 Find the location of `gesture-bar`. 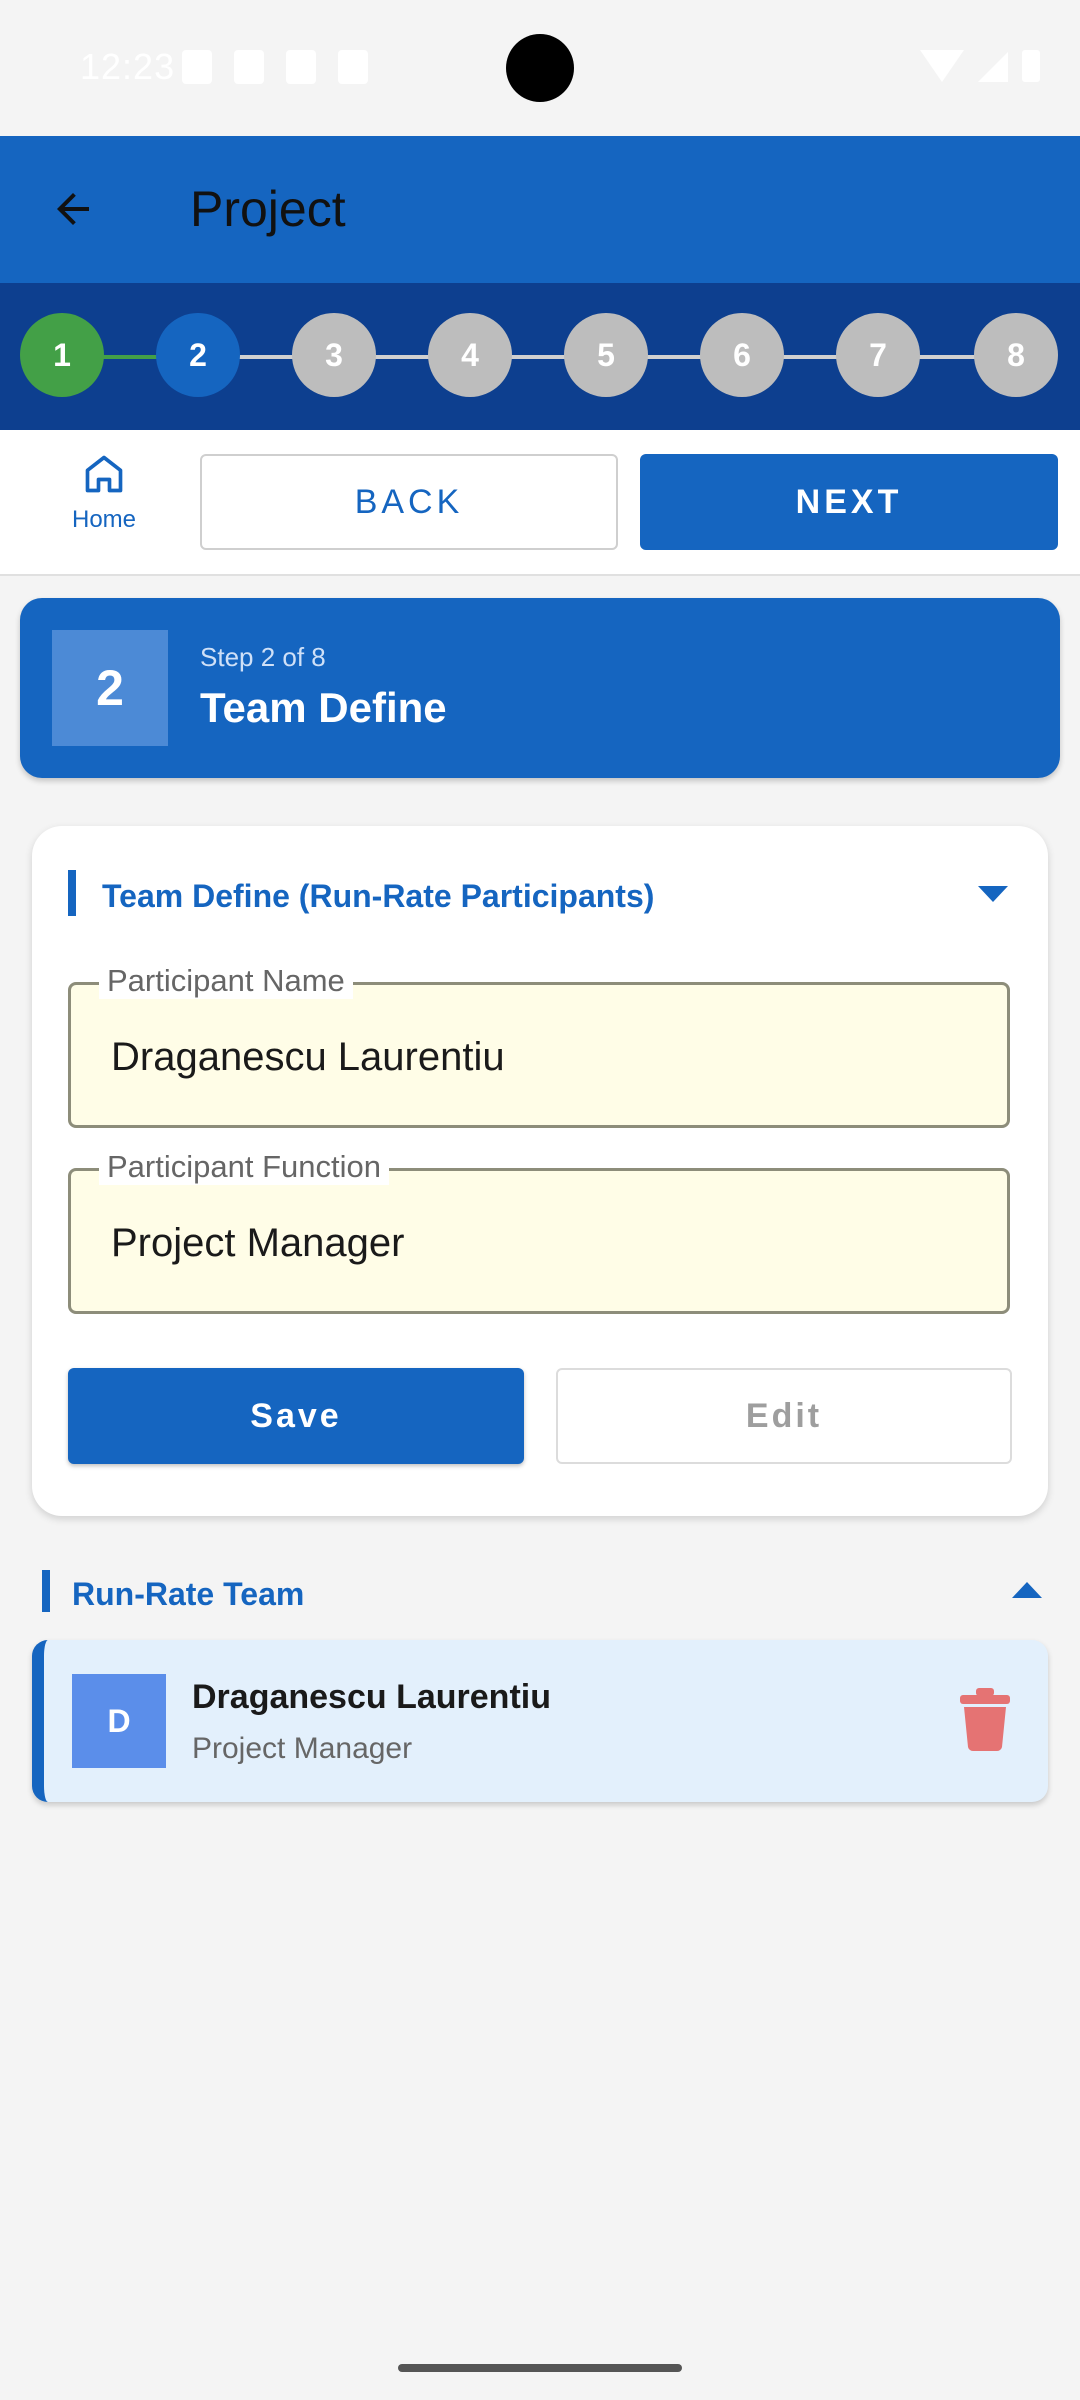

gesture-bar is located at coordinates (540, 2368).